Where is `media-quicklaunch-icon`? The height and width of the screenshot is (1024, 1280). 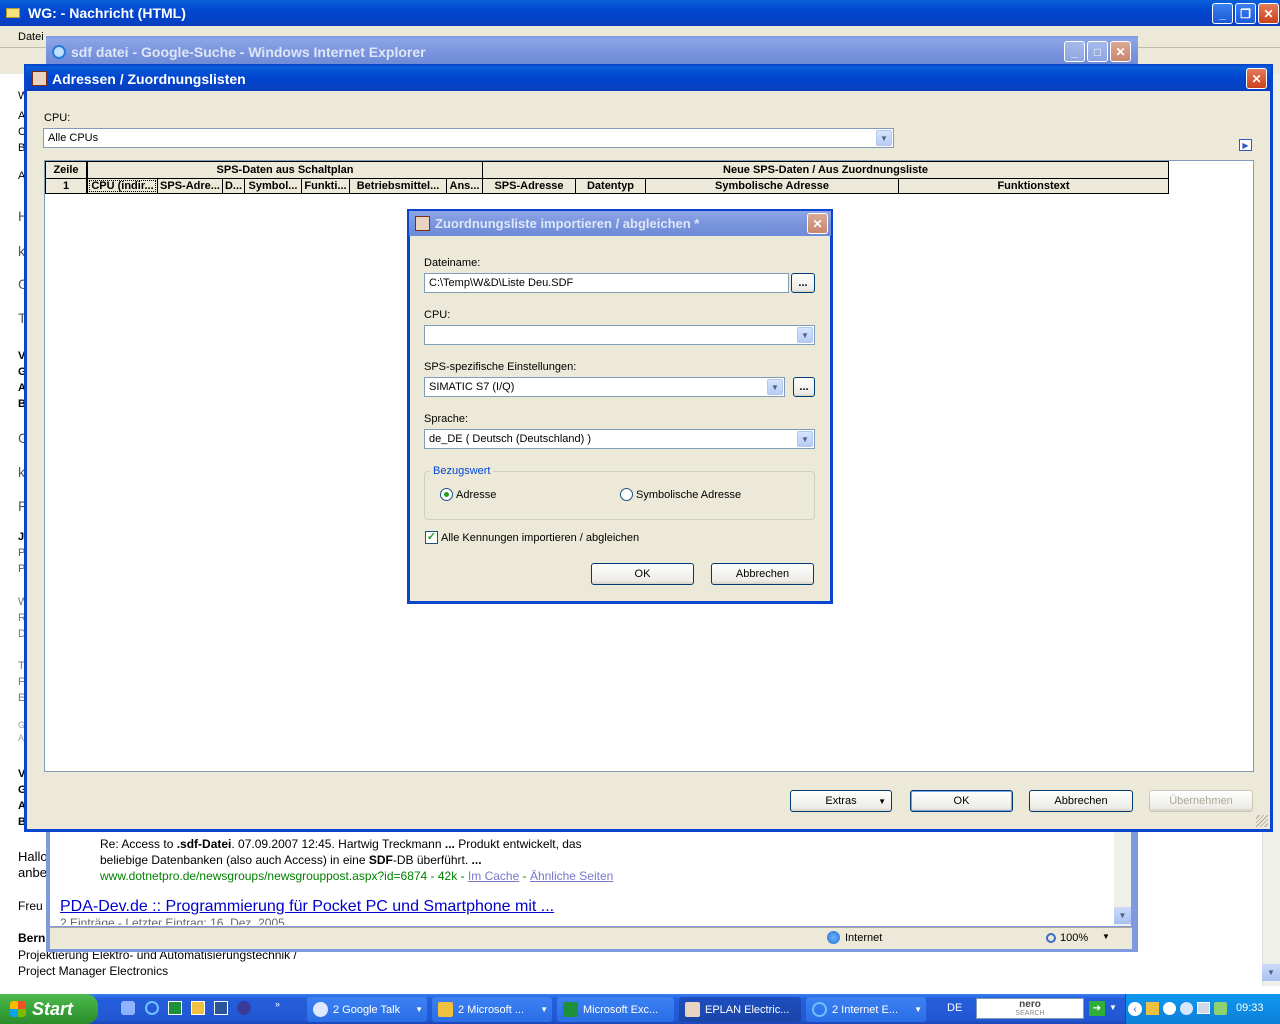 media-quicklaunch-icon is located at coordinates (244, 1008).